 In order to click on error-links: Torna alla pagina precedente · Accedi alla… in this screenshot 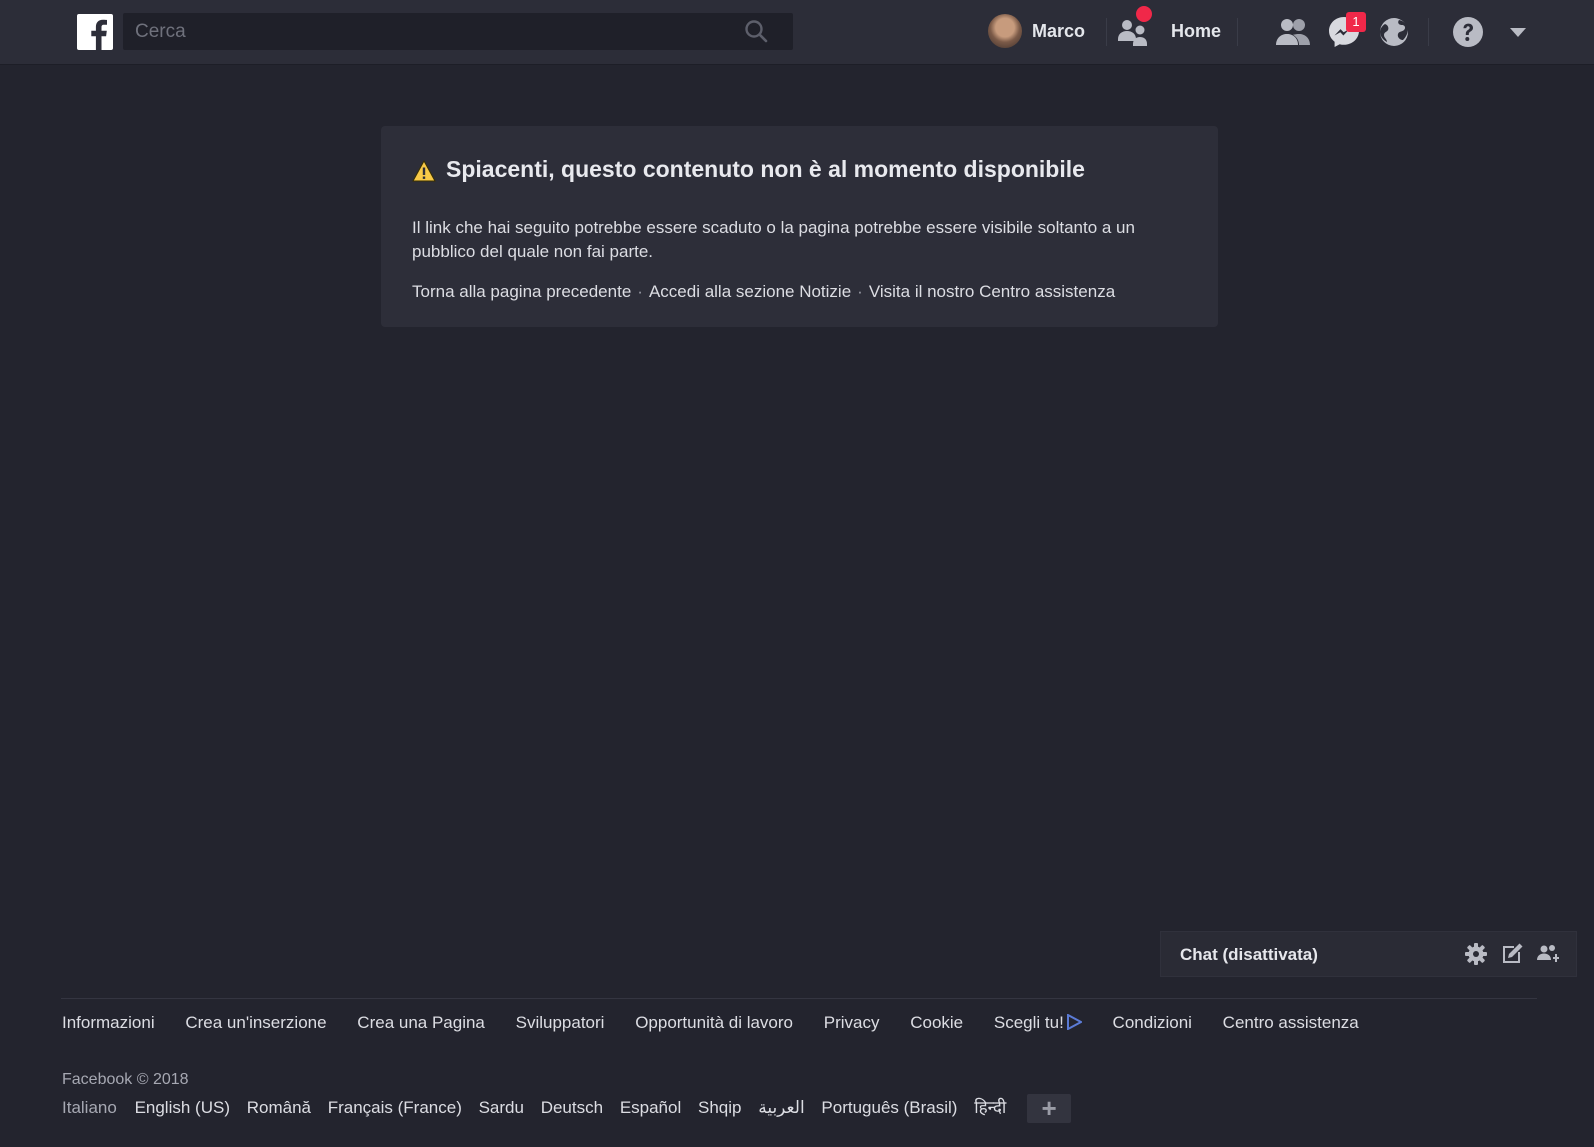, I will do `click(763, 292)`.